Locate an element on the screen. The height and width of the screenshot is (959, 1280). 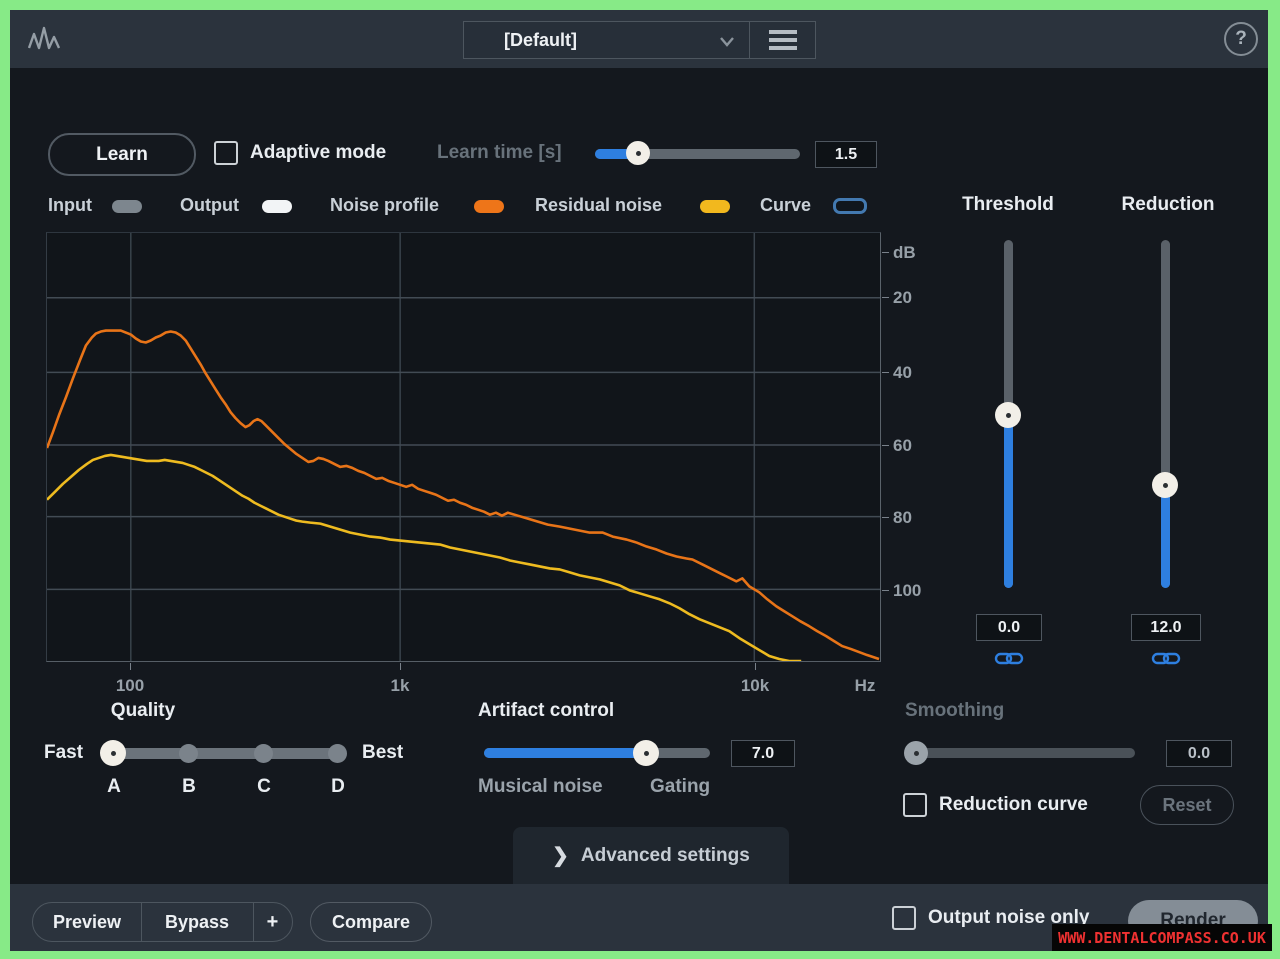
preset-selector: [Default] is located at coordinates (606, 40).